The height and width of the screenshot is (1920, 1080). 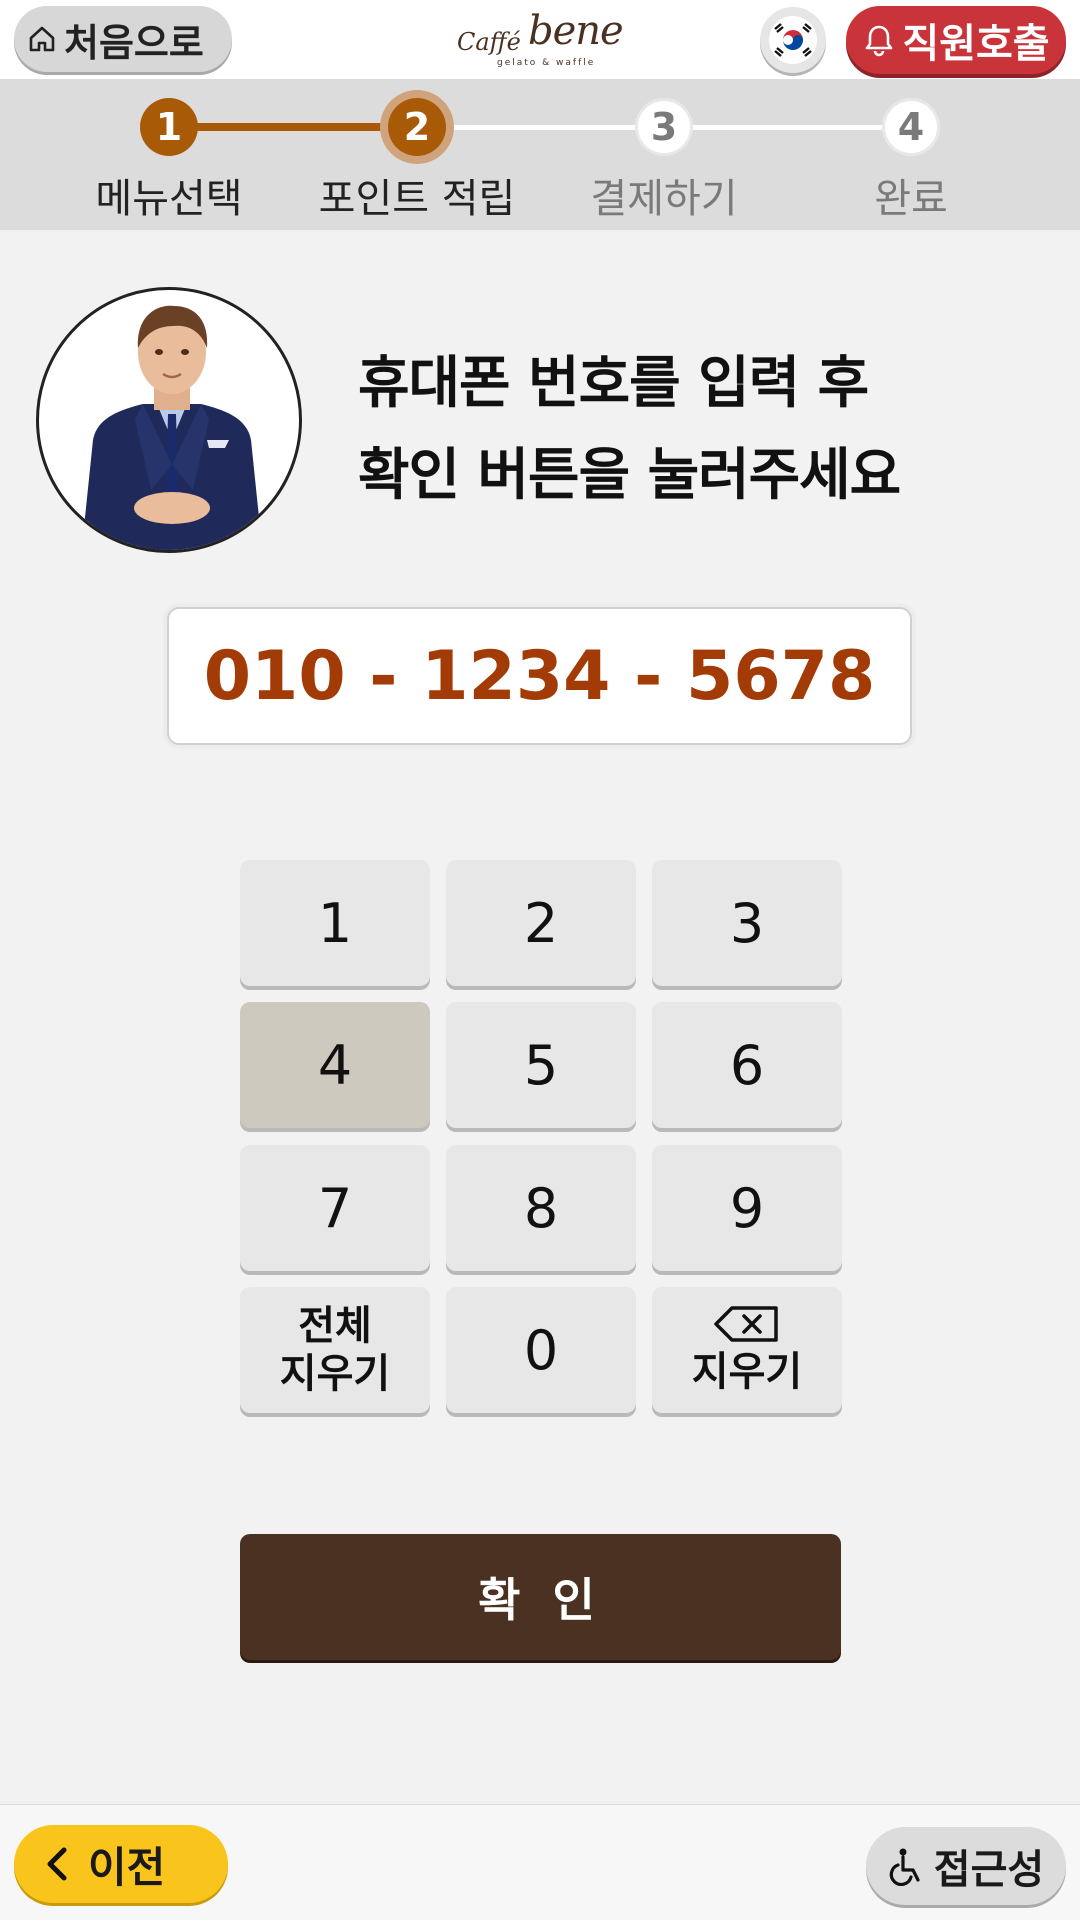 I want to click on korea-flag-icon, so click(x=793, y=40).